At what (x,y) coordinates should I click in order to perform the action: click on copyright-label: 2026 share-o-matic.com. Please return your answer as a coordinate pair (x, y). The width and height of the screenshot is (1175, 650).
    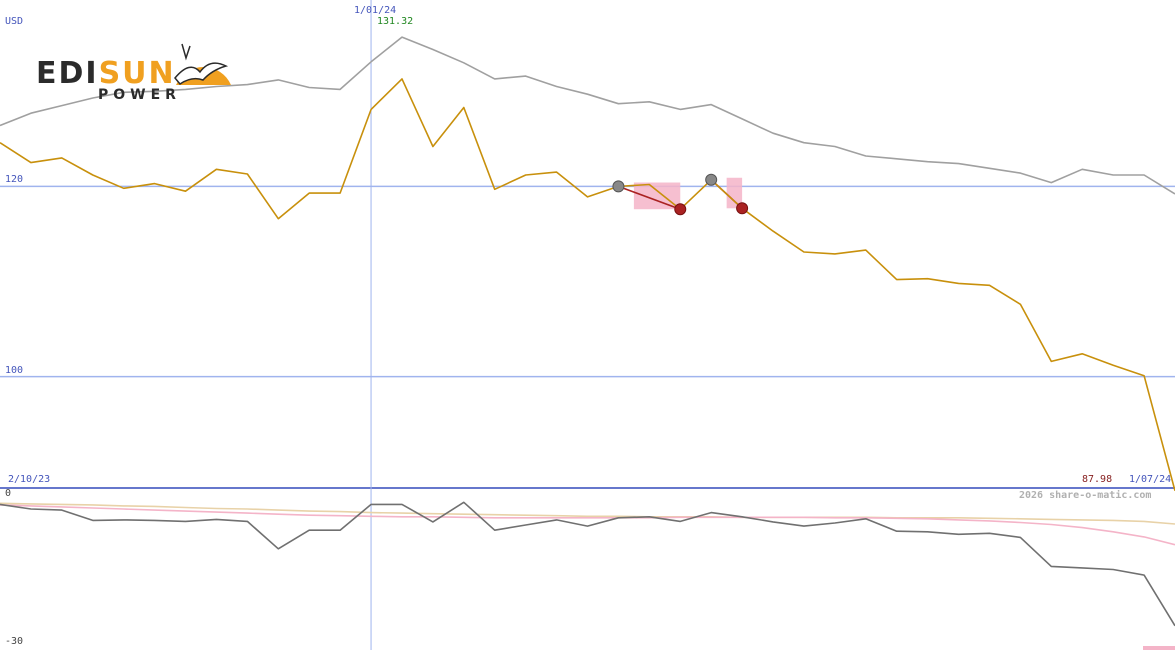
    Looking at the image, I should click on (1085, 495).